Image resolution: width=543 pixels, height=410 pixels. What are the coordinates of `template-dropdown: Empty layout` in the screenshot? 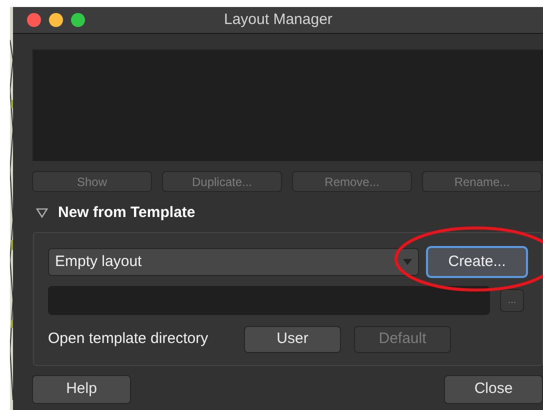 It's located at (233, 262).